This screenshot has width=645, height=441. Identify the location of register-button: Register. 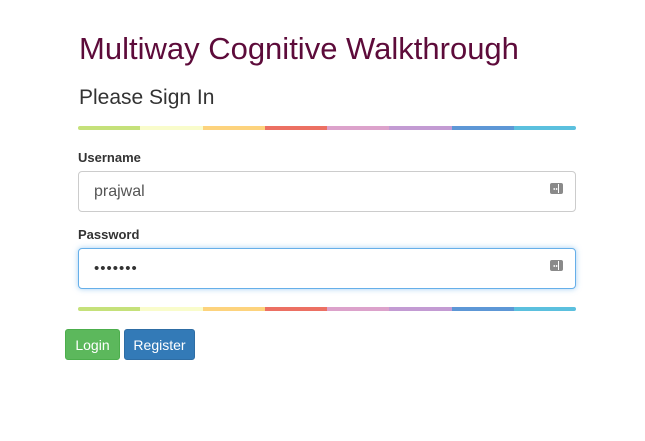
(159, 344).